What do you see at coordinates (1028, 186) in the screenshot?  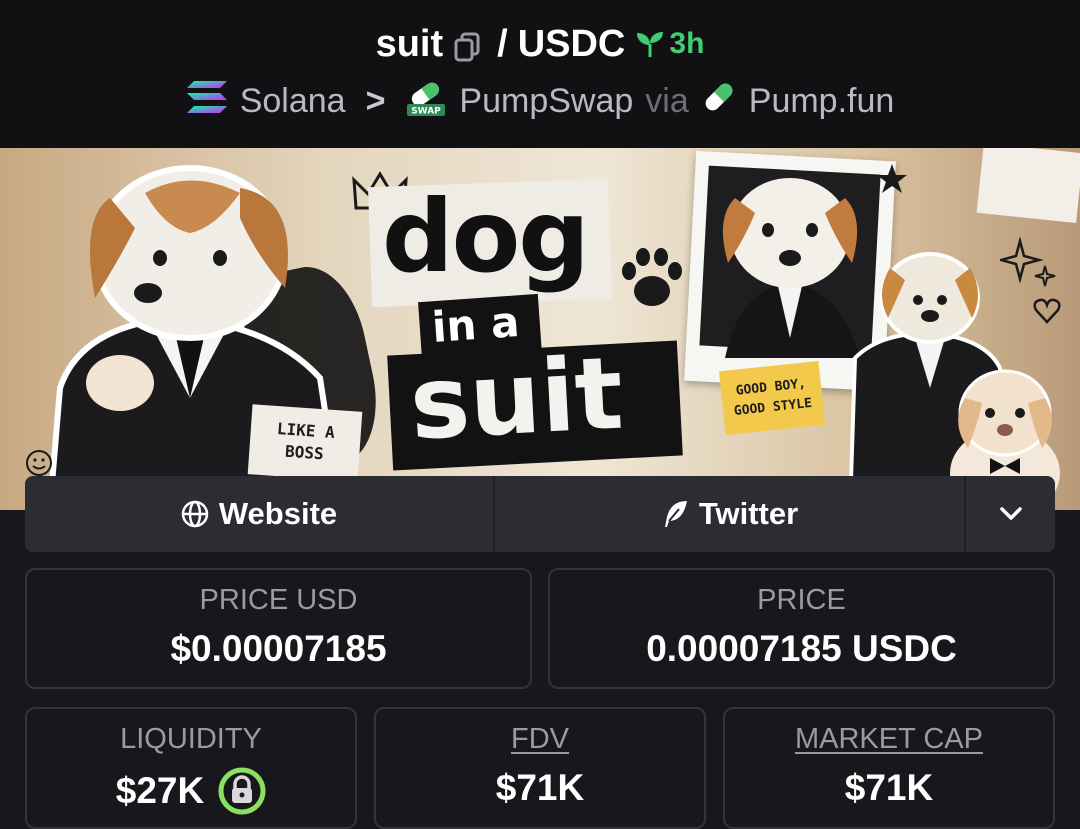 I see `torn-paper-decoration` at bounding box center [1028, 186].